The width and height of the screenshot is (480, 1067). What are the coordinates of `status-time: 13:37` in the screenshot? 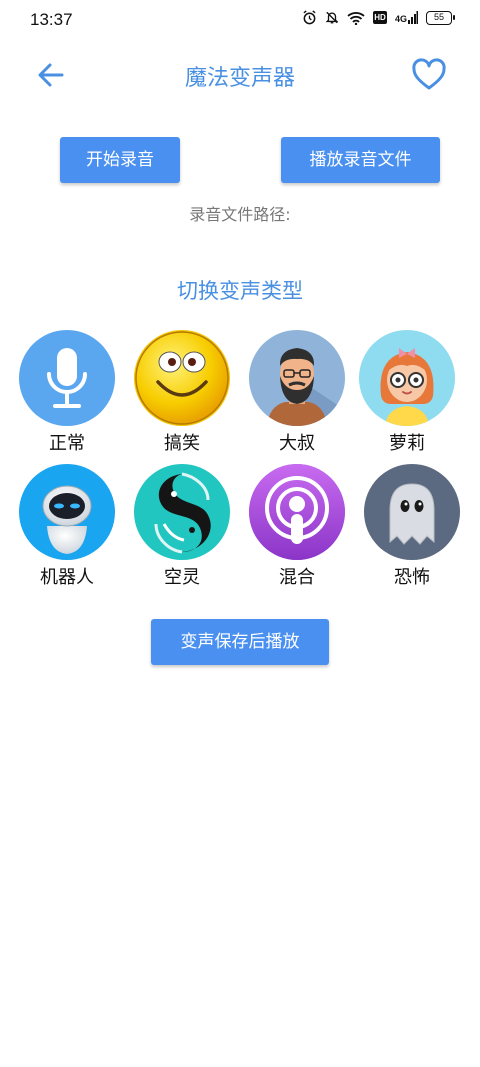 It's located at (51, 19).